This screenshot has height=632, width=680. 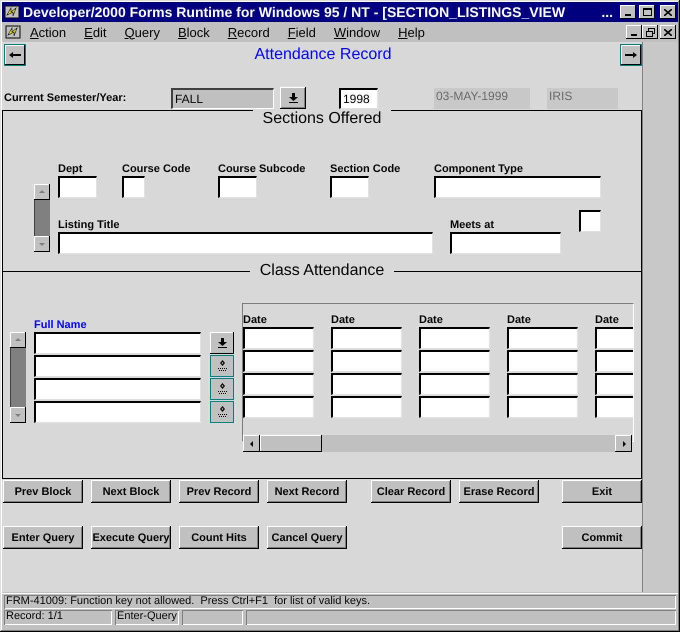 I want to click on text-field: 1998, so click(x=358, y=98).